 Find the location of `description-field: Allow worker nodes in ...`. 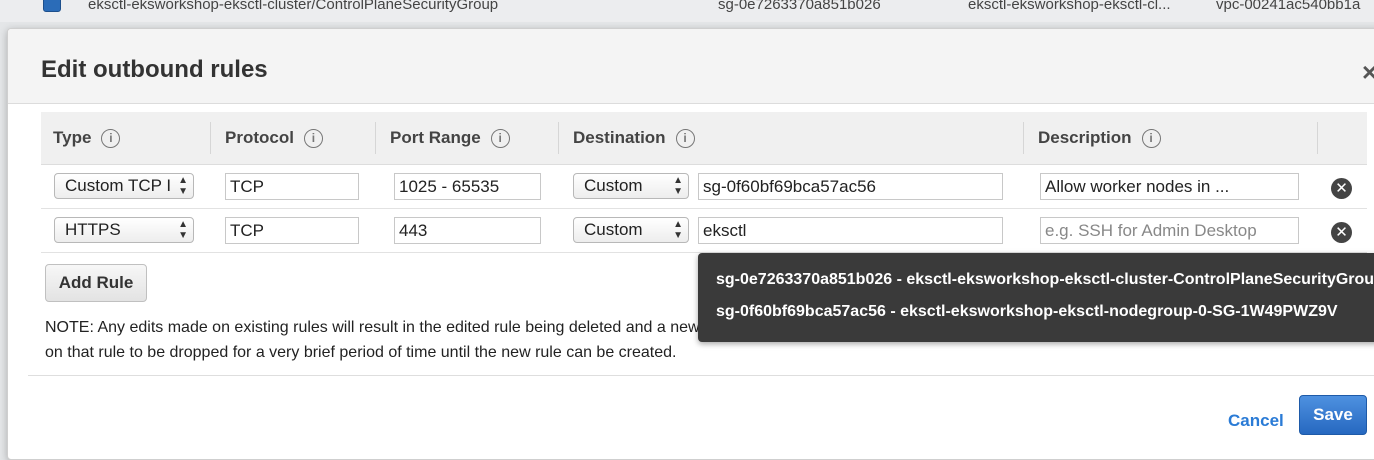

description-field: Allow worker nodes in ... is located at coordinates (1169, 186).